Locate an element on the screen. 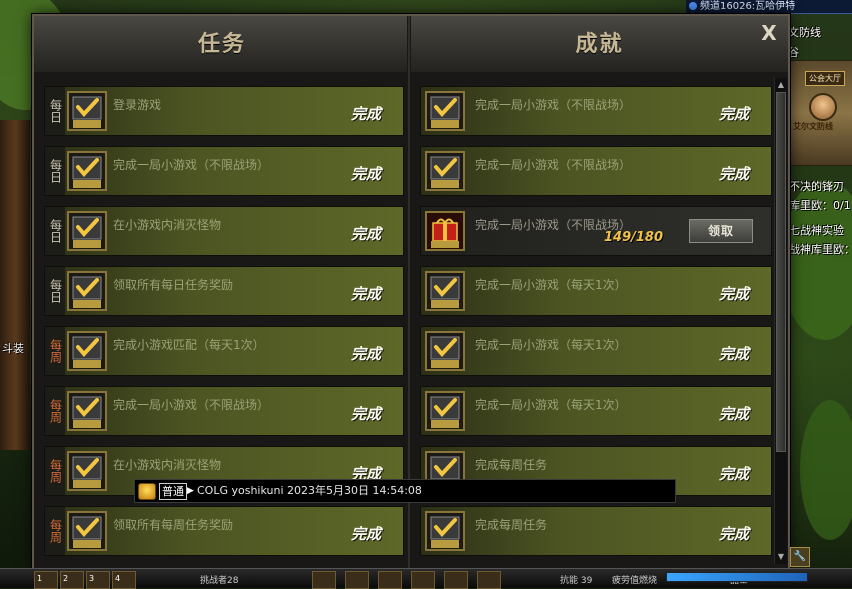 Image resolution: width=852 pixels, height=589 pixels. scrollbar-thumb is located at coordinates (781, 272).